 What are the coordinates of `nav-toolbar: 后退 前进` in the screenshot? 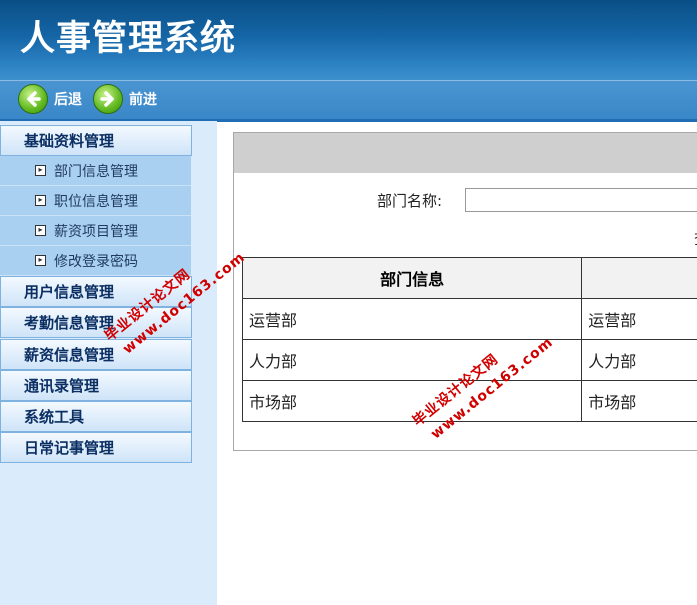 It's located at (348, 101).